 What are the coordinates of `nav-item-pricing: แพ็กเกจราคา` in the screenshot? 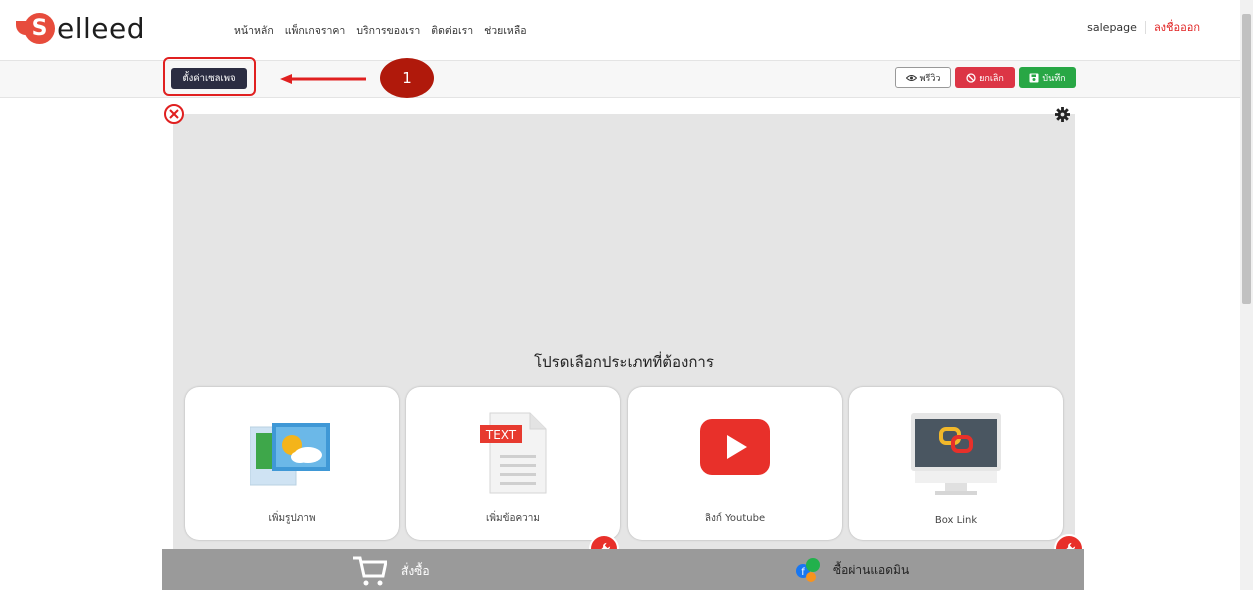 It's located at (315, 30).